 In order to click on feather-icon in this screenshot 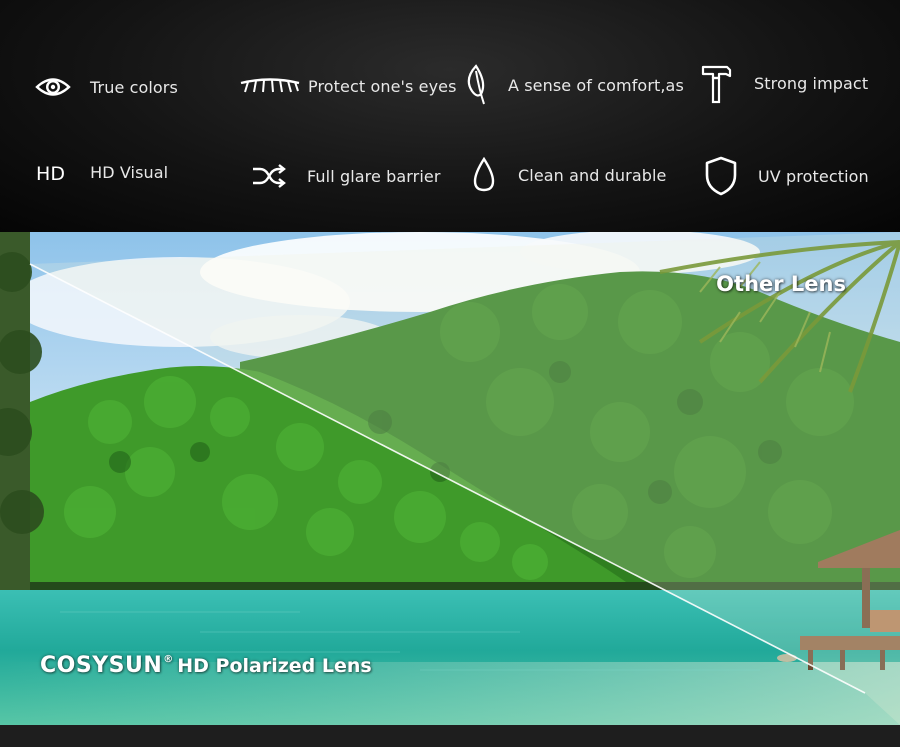, I will do `click(477, 85)`.